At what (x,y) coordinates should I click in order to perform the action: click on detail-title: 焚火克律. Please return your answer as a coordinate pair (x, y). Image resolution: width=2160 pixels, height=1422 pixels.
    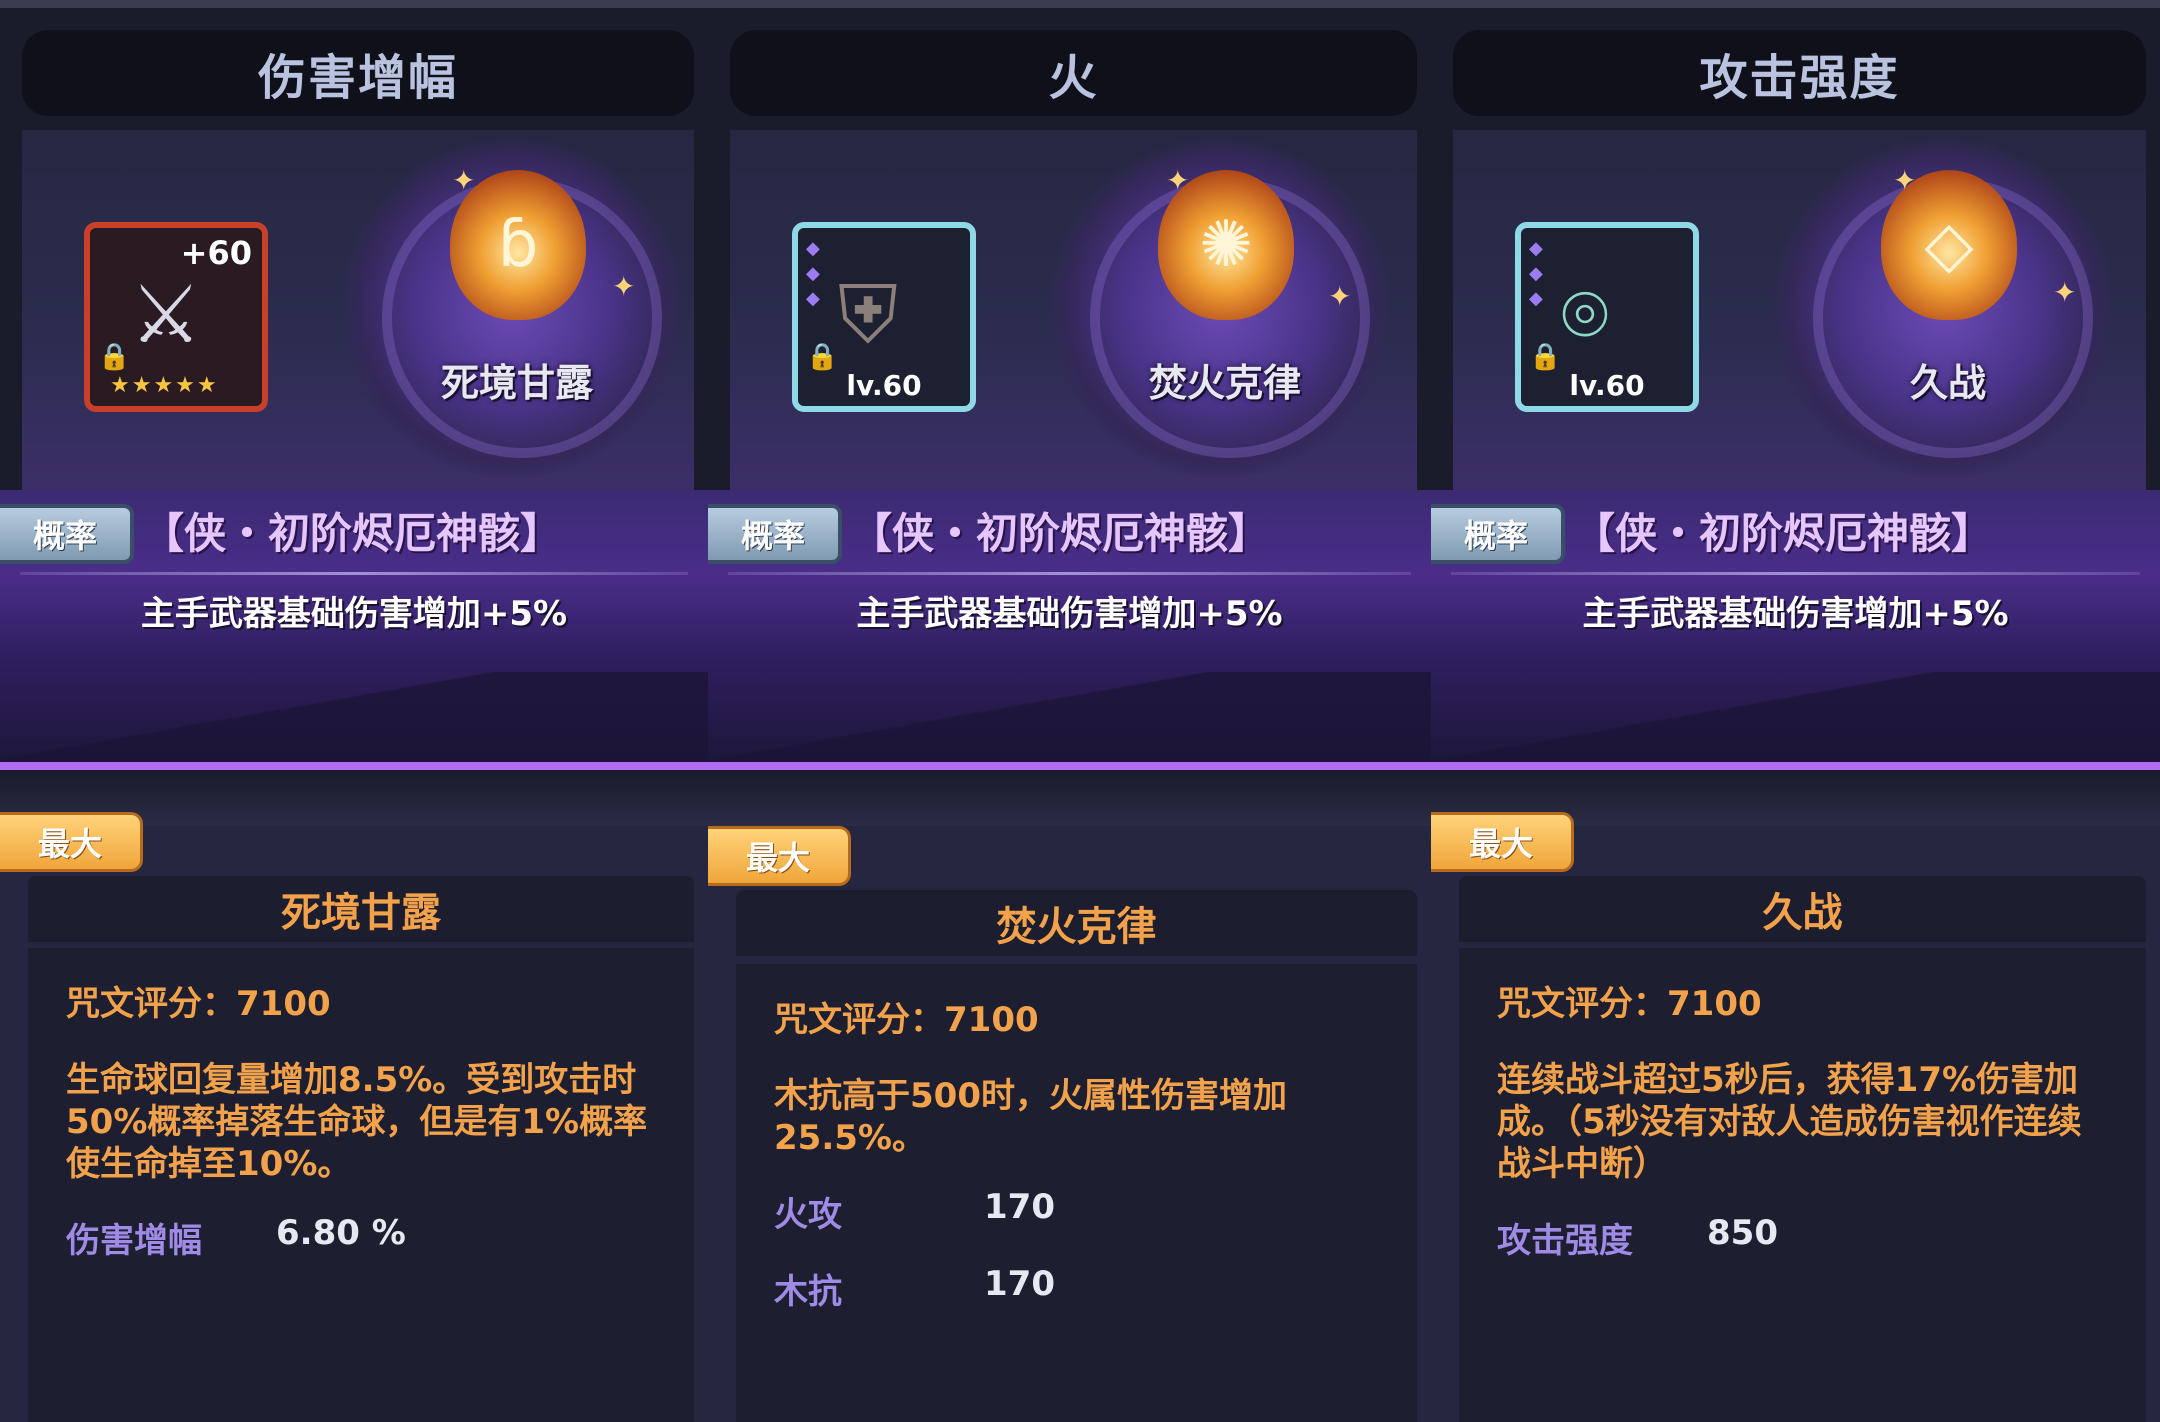
    Looking at the image, I should click on (1076, 923).